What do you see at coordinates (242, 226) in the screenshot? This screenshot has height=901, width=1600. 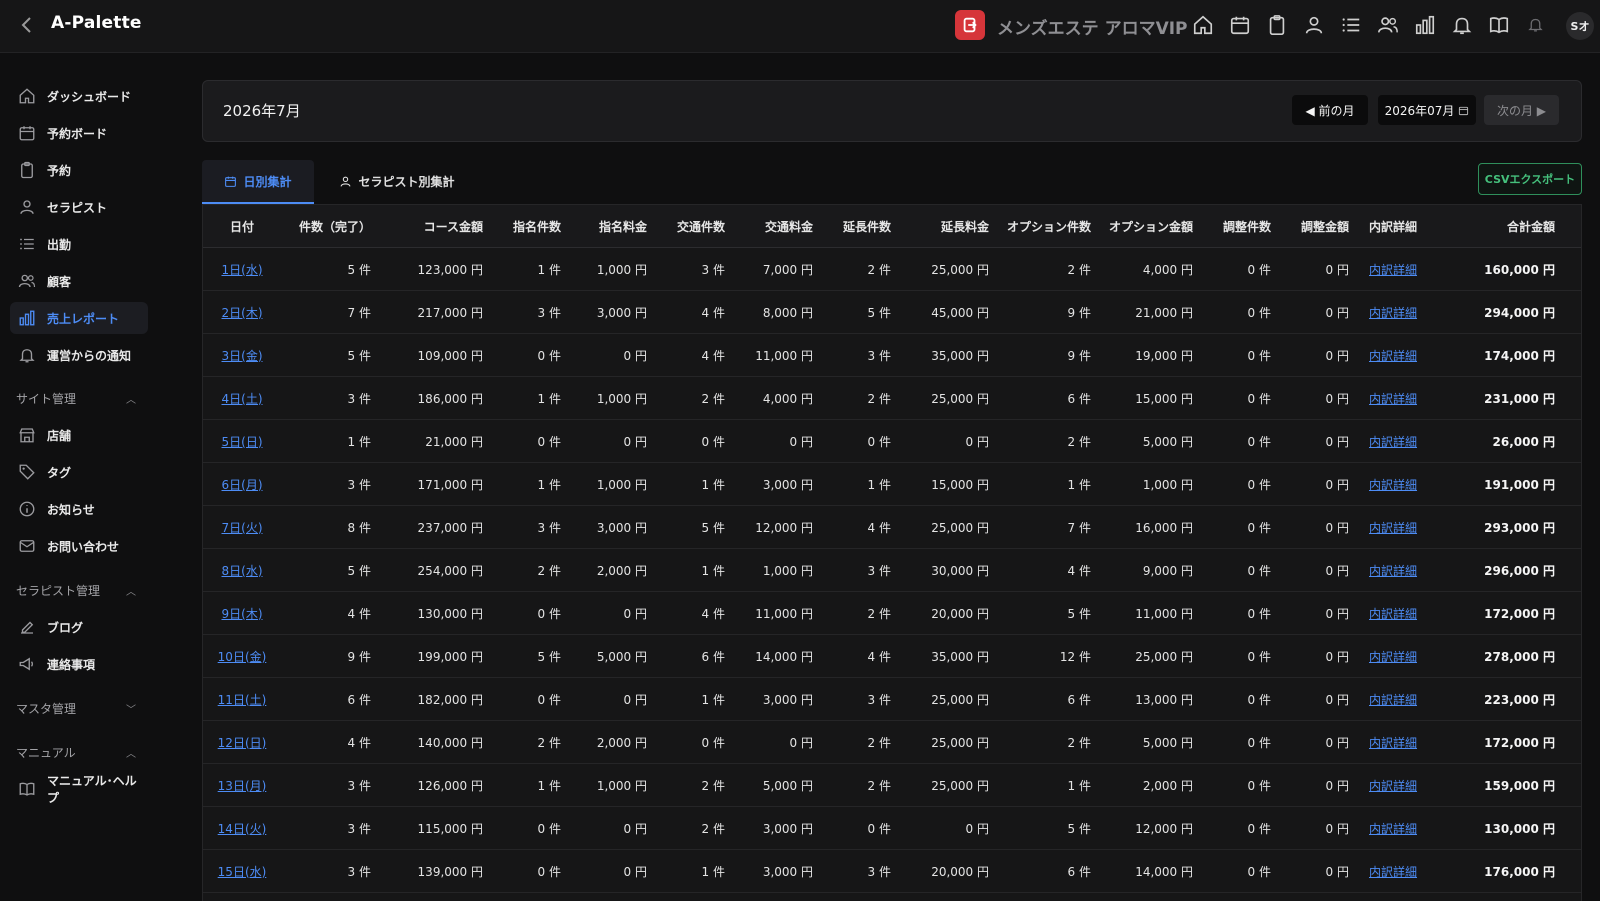 I see `col-header: 日付` at bounding box center [242, 226].